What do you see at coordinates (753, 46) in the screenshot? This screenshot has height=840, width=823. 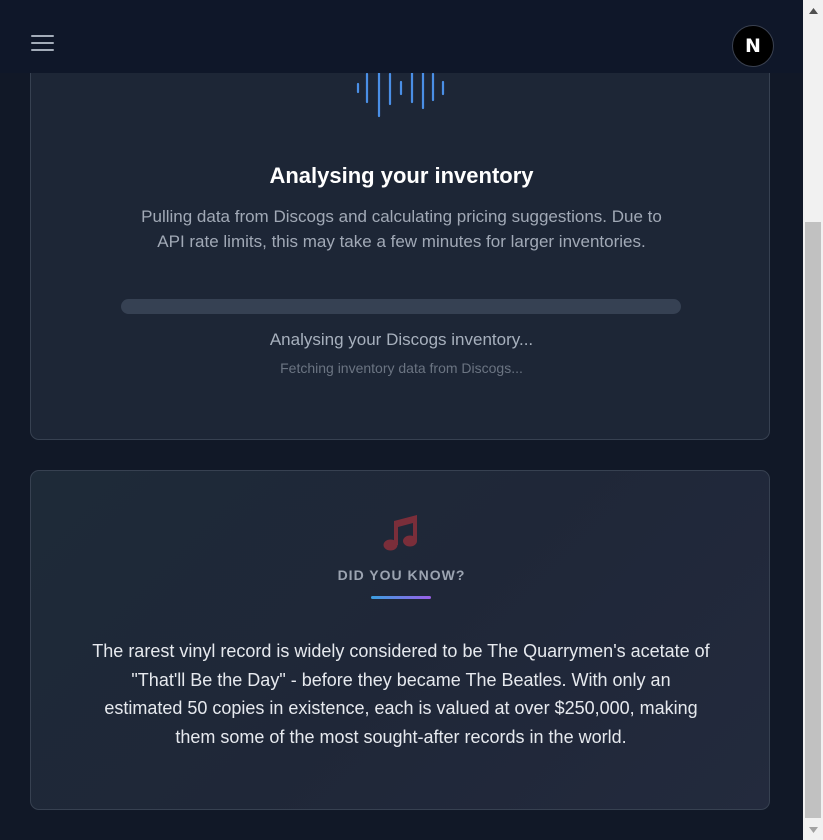 I see `user-avatar: N` at bounding box center [753, 46].